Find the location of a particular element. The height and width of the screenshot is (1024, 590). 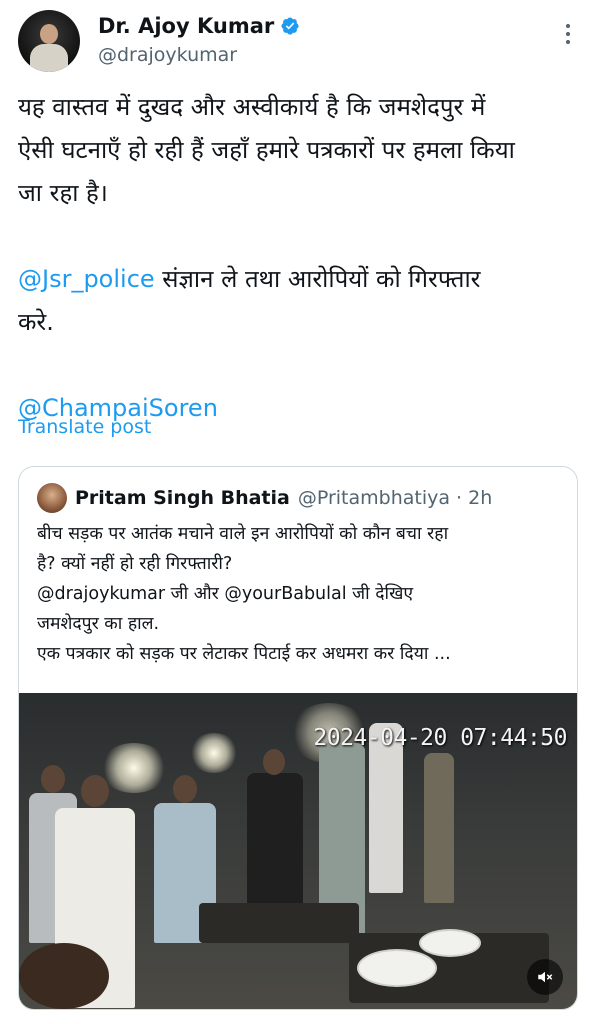

quoted-author-name: Pritam Singh Bhatia is located at coordinates (182, 498).